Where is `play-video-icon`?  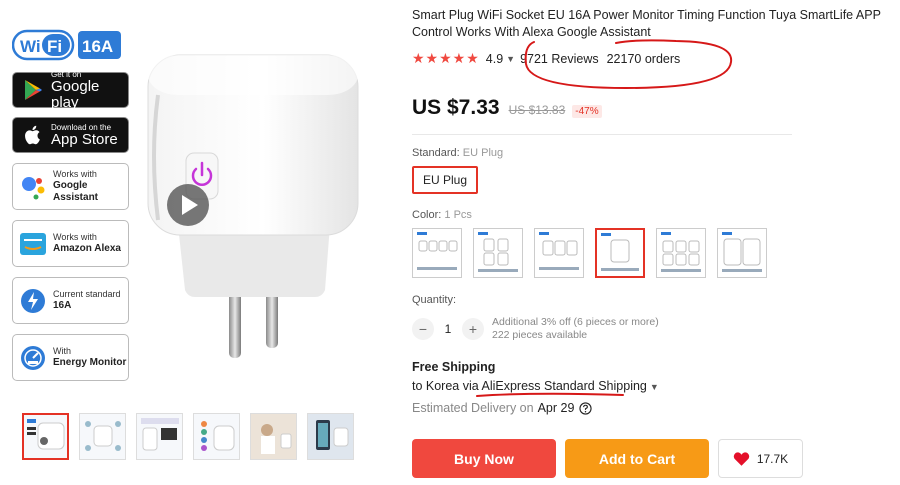
play-video-icon is located at coordinates (188, 205).